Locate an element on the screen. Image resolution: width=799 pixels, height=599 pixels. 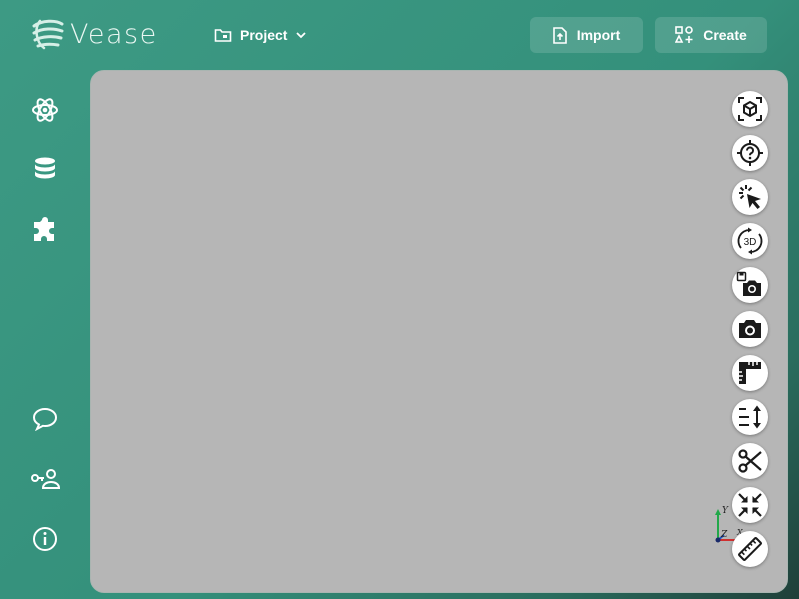
arrows-collapse-icon is located at coordinates (750, 505).